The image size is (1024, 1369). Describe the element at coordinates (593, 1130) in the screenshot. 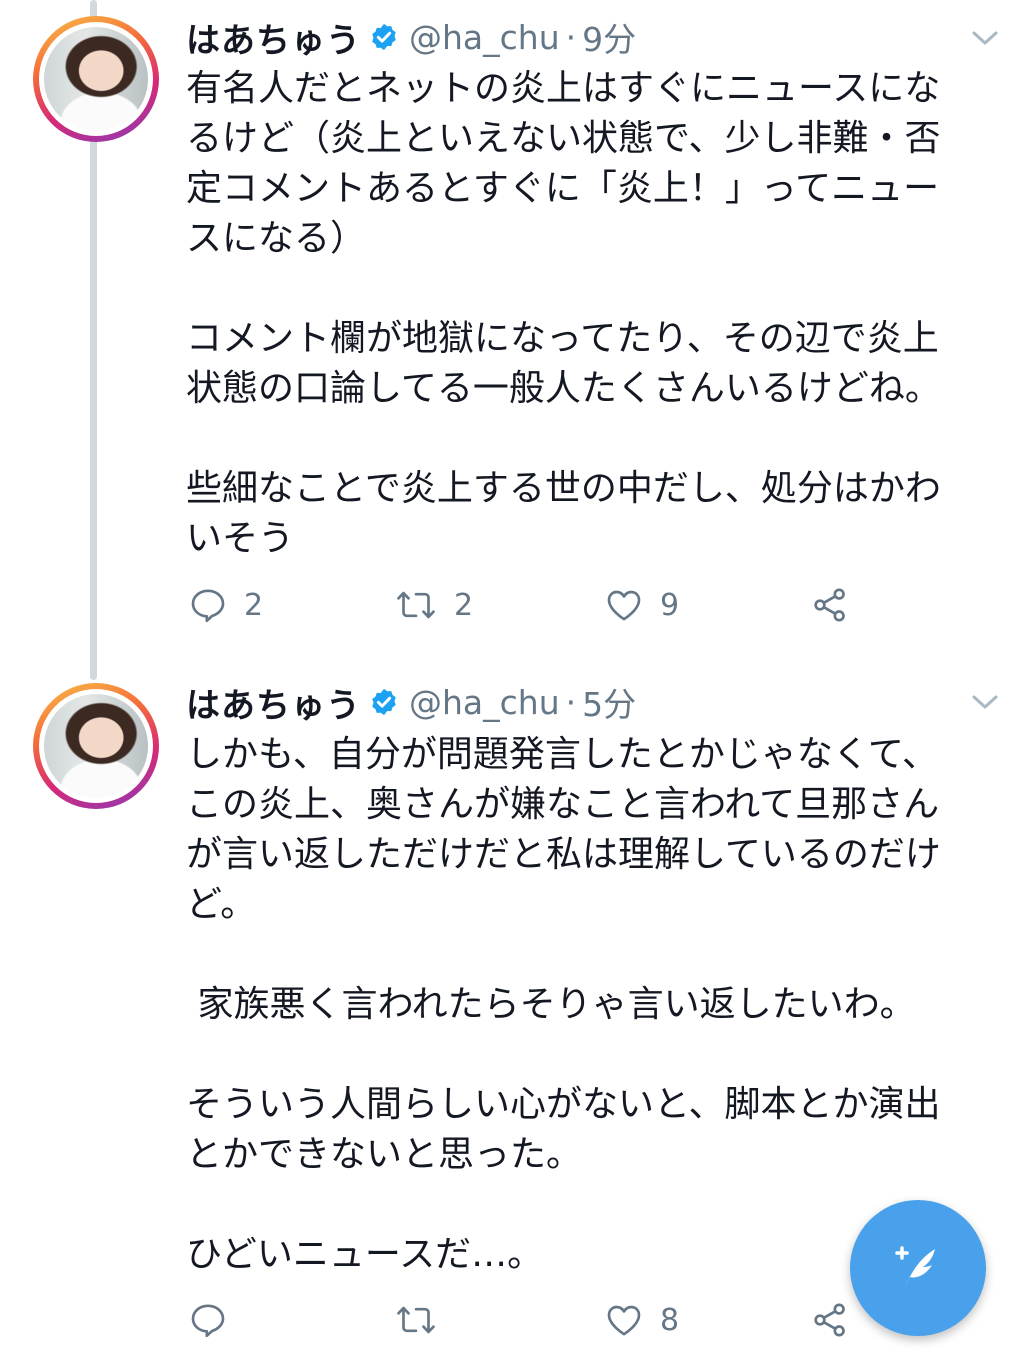

I see `paragraph: そういう人間らしい心がないと、脚本とか演出 とかできないと思った。` at that location.